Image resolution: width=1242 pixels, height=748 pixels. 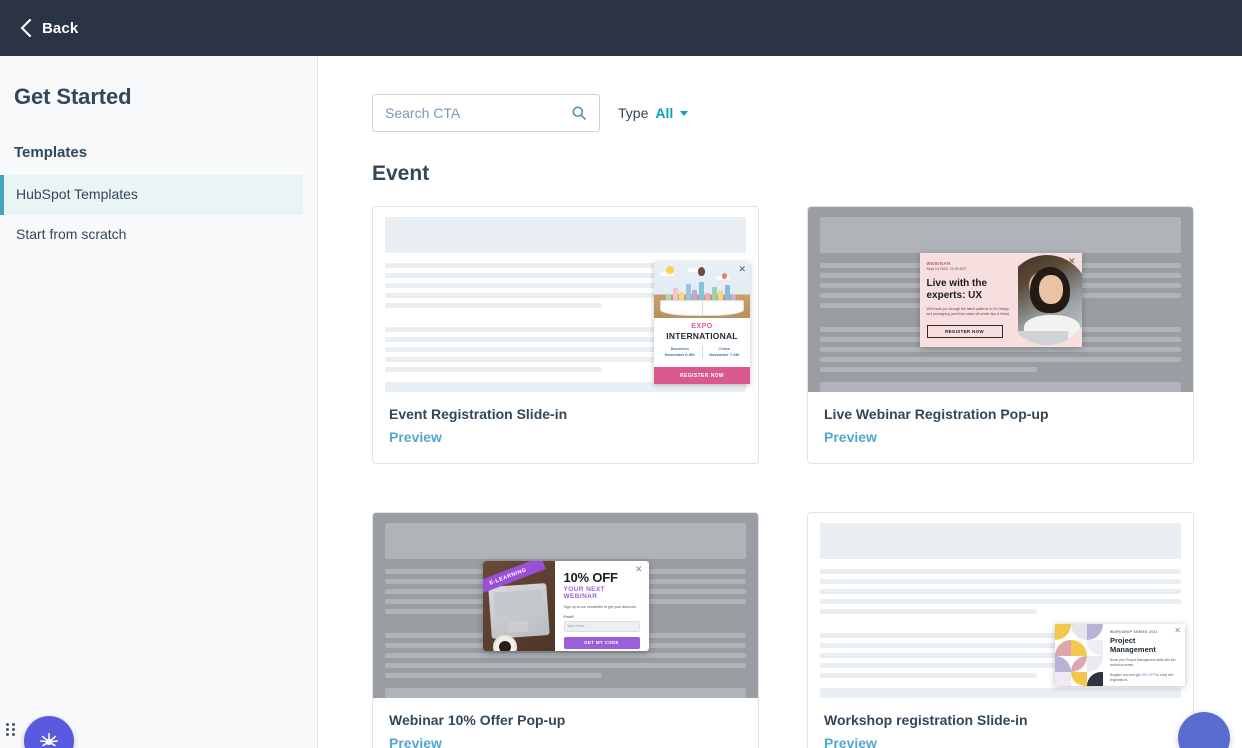 What do you see at coordinates (621, 28) in the screenshot?
I see `top-bar: Back` at bounding box center [621, 28].